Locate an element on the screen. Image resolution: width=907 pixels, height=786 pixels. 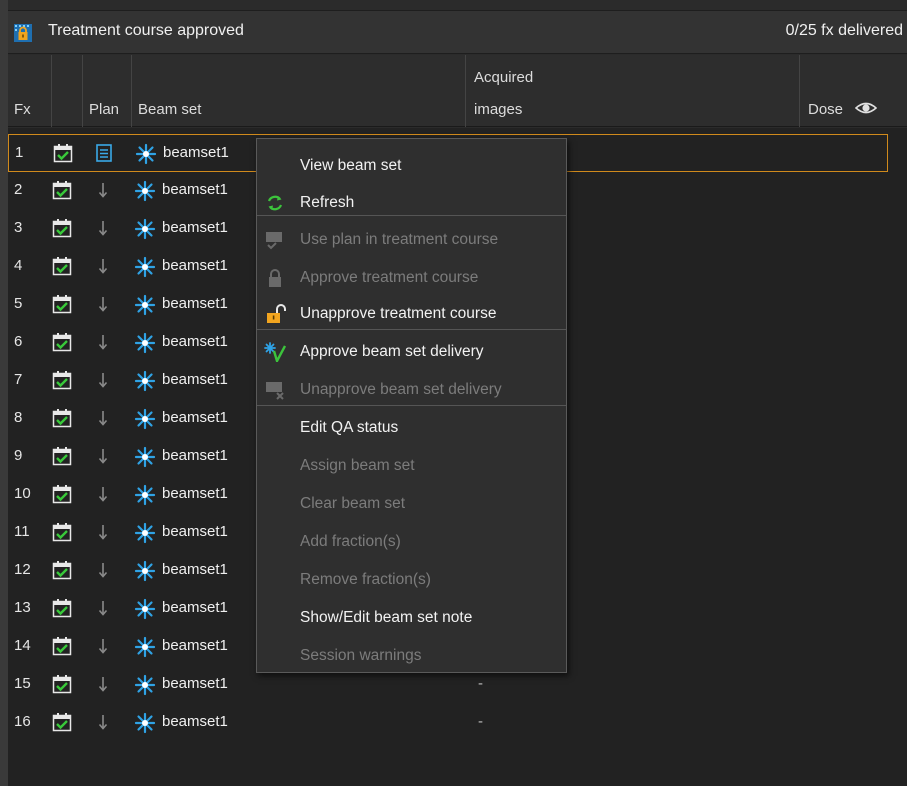
menu-item-unapprove-beam-set-delivery: Unapprove beam set delivery is located at coordinates (411, 390).